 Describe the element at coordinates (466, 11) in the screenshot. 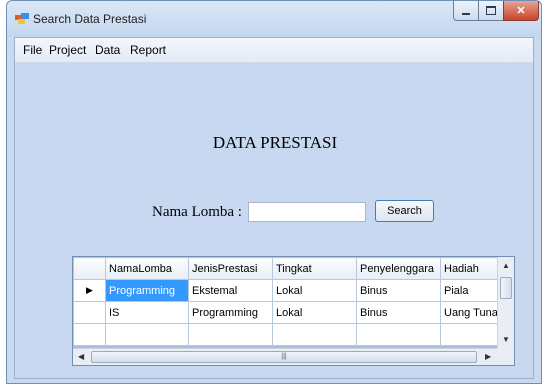

I see `minimize-button` at that location.